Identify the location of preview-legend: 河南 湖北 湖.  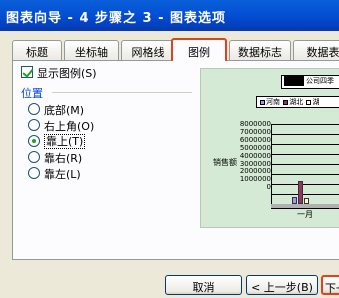
(297, 102).